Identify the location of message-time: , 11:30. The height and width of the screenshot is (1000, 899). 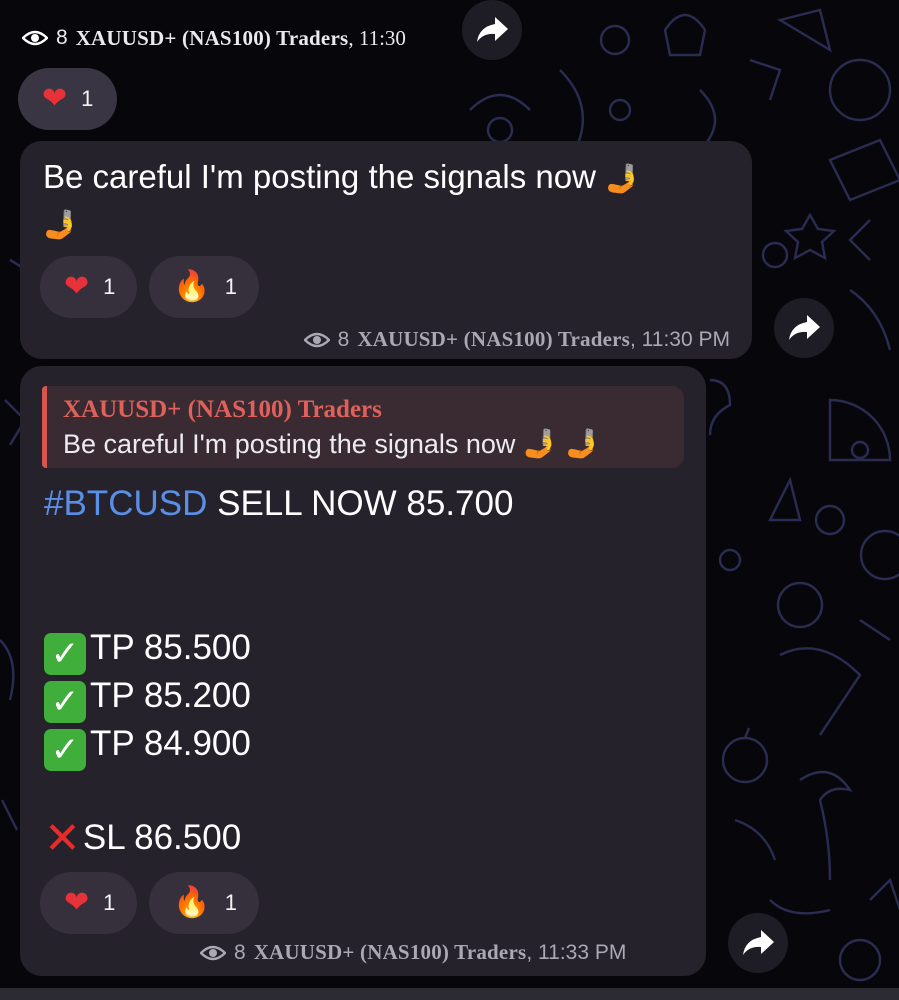
(377, 37).